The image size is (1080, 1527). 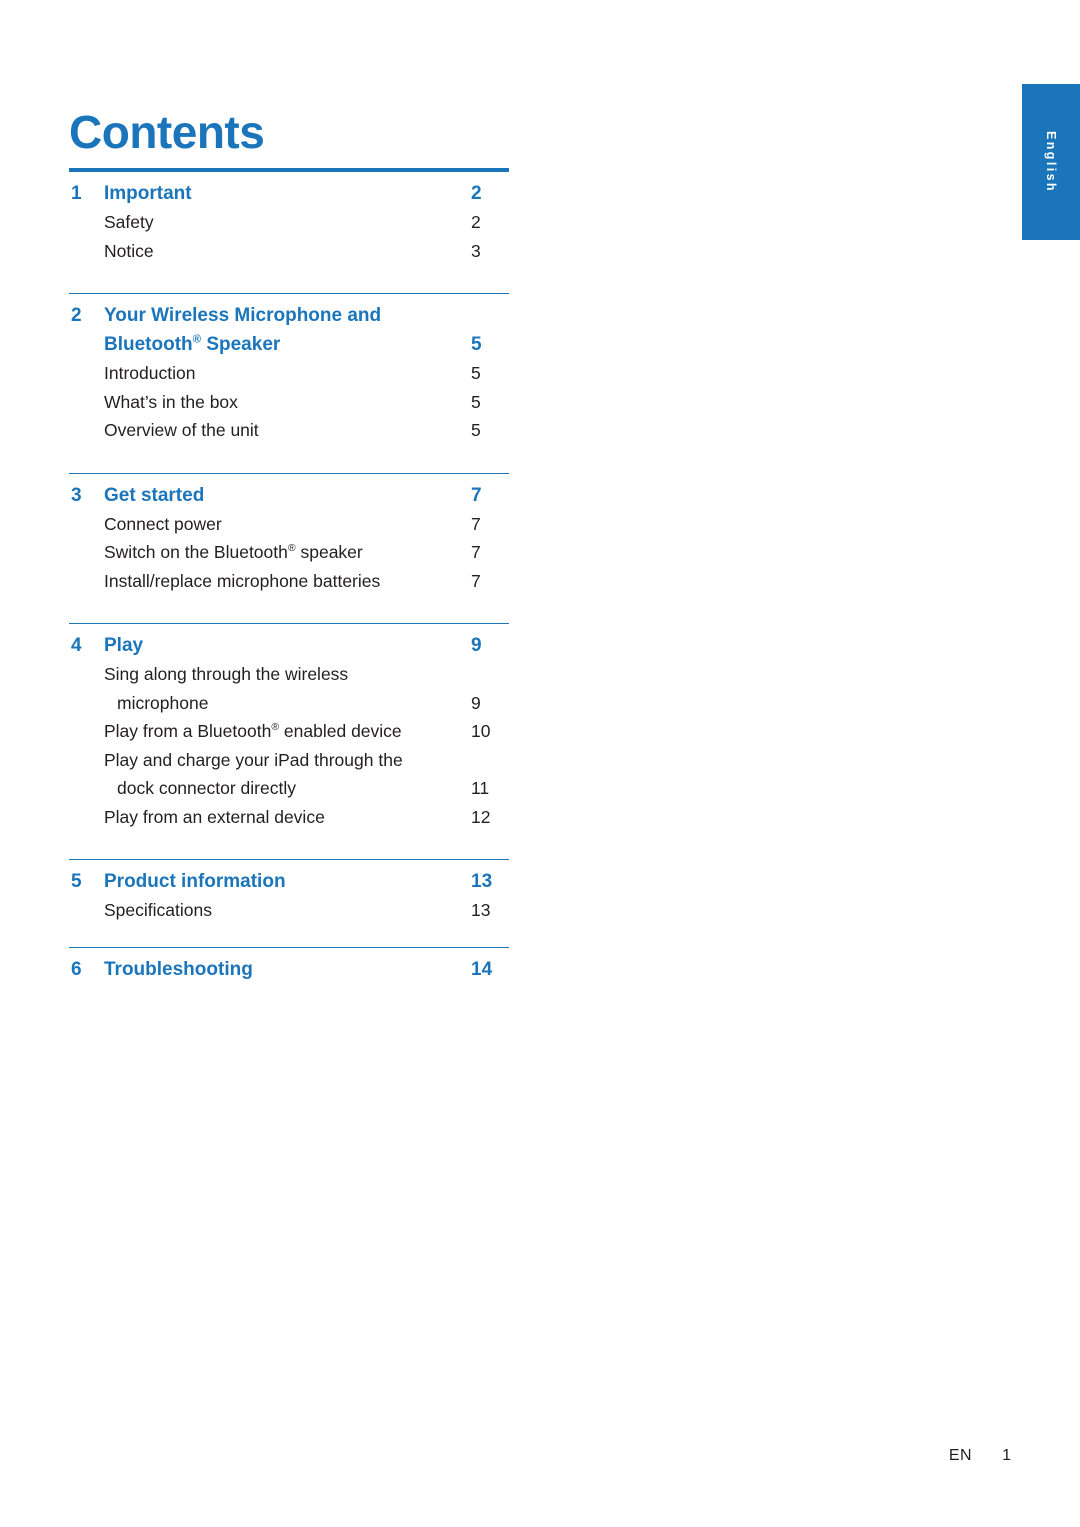 What do you see at coordinates (158, 910) in the screenshot?
I see `entry-label: Specifications` at bounding box center [158, 910].